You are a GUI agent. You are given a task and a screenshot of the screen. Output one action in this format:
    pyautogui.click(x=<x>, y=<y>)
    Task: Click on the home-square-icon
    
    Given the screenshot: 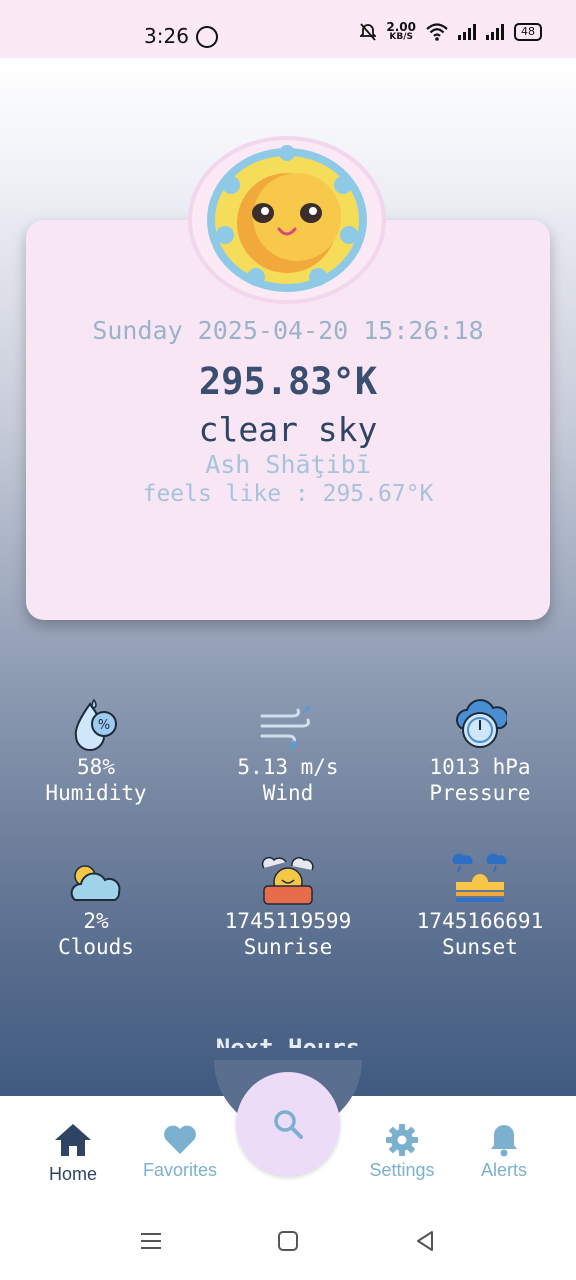 What is the action you would take?
    pyautogui.click(x=288, y=1241)
    